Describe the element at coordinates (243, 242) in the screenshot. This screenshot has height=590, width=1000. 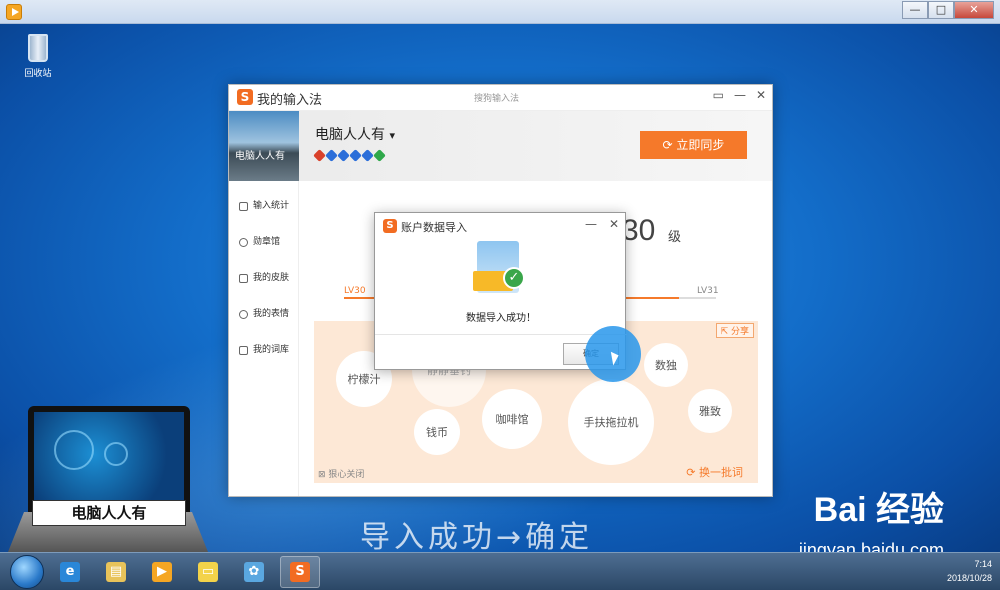
I see `medal-icon` at that location.